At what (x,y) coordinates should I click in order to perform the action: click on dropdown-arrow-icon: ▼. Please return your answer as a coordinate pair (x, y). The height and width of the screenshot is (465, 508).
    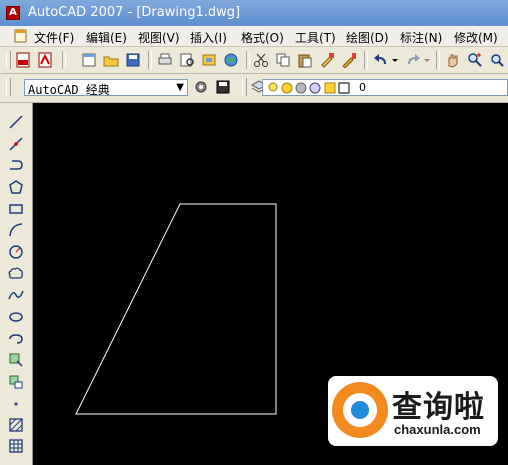
    Looking at the image, I should click on (180, 87).